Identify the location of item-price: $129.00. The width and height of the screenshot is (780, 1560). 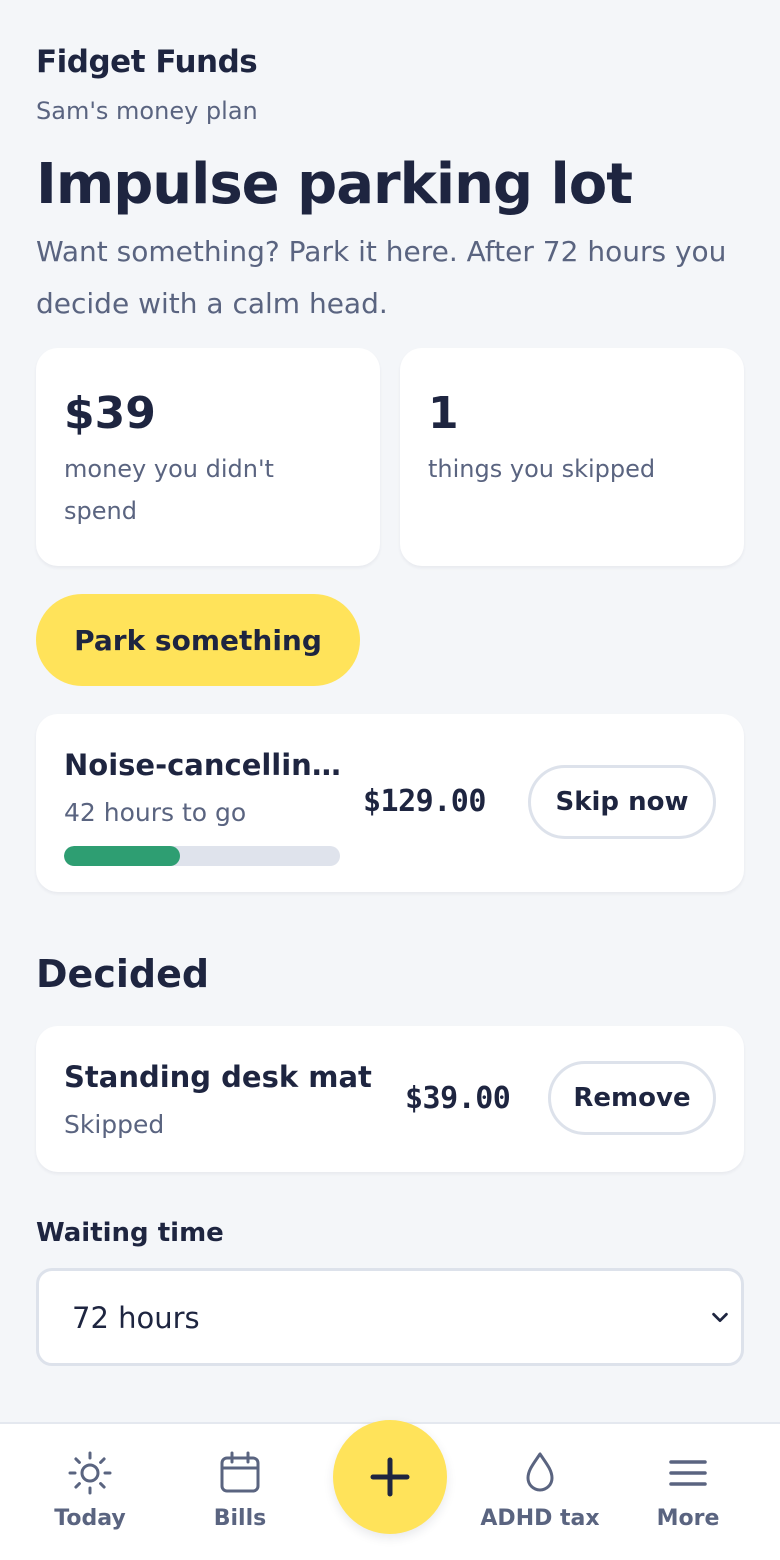
(424, 801).